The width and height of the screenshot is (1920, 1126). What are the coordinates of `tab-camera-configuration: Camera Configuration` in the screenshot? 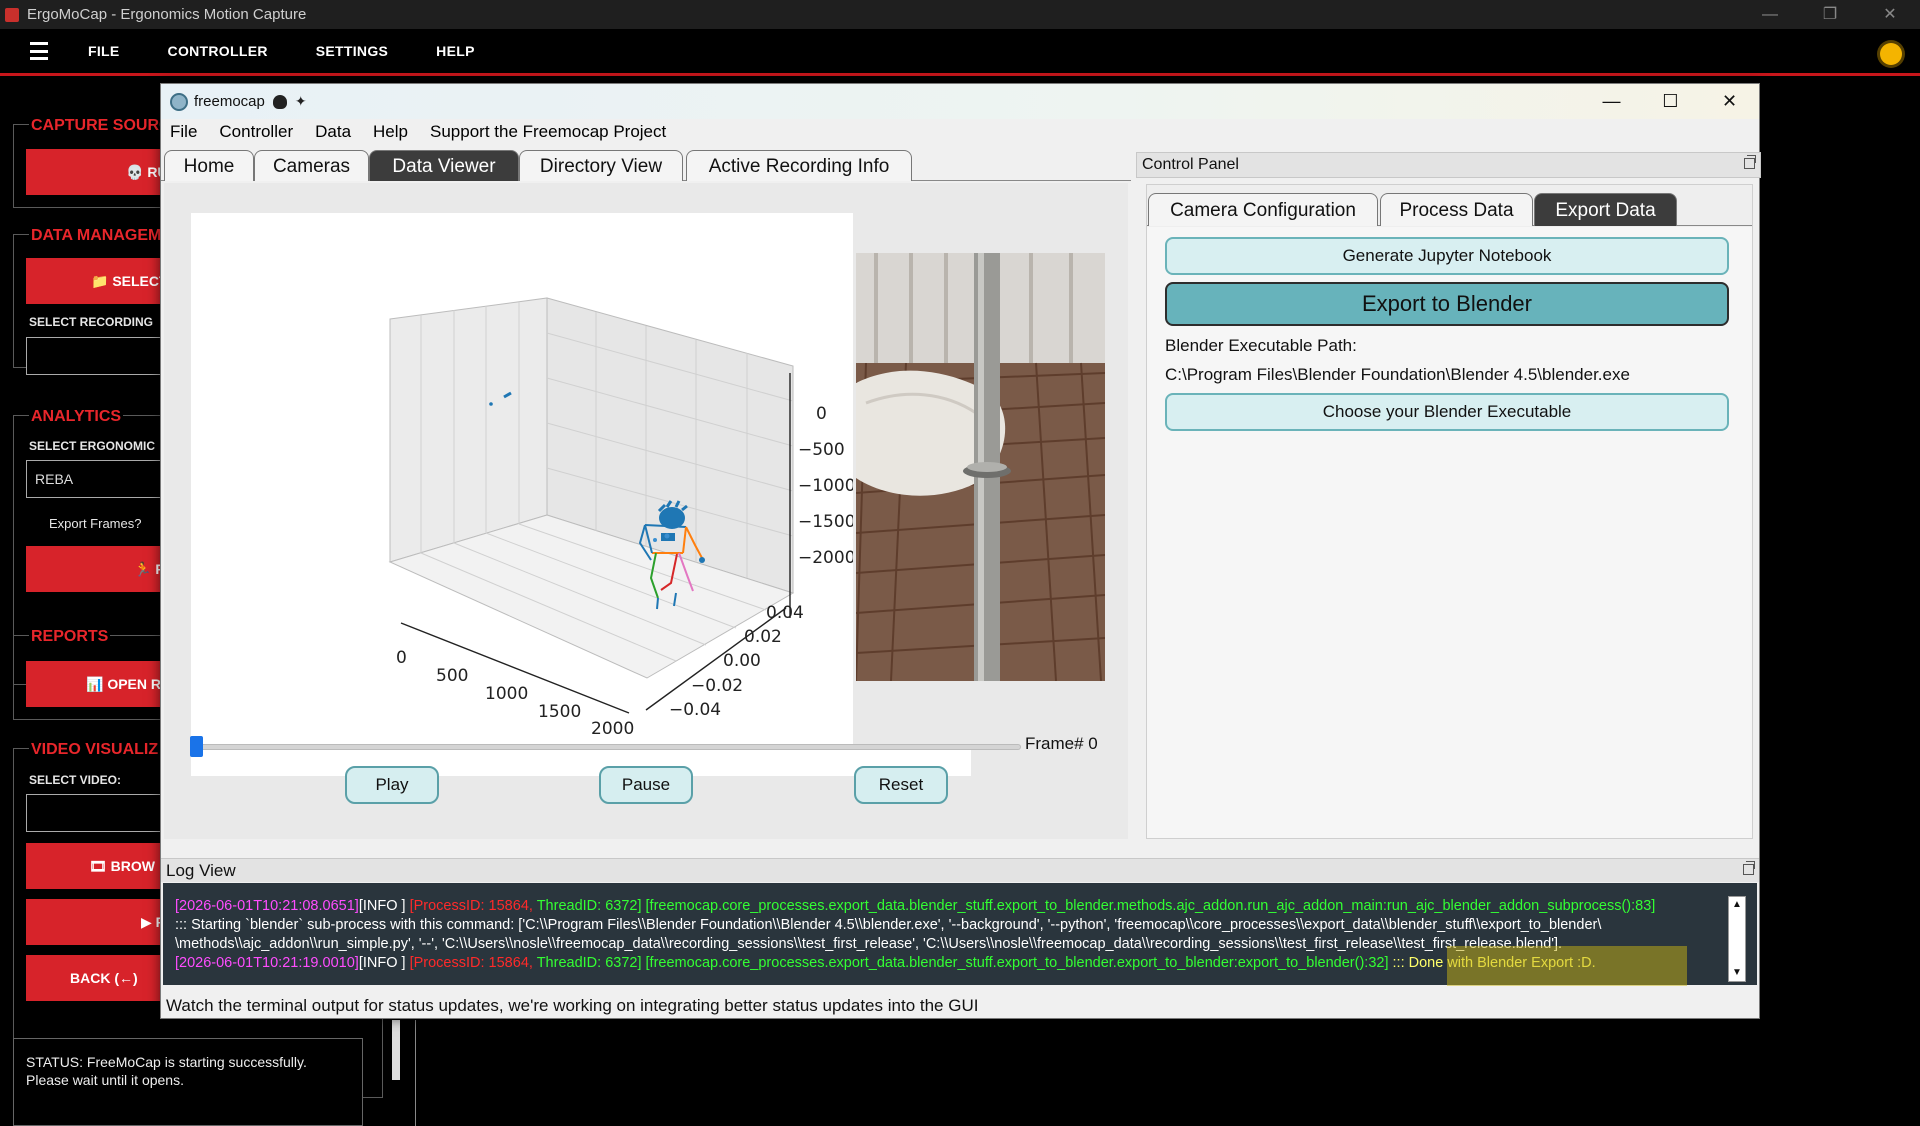 It's located at (1263, 209).